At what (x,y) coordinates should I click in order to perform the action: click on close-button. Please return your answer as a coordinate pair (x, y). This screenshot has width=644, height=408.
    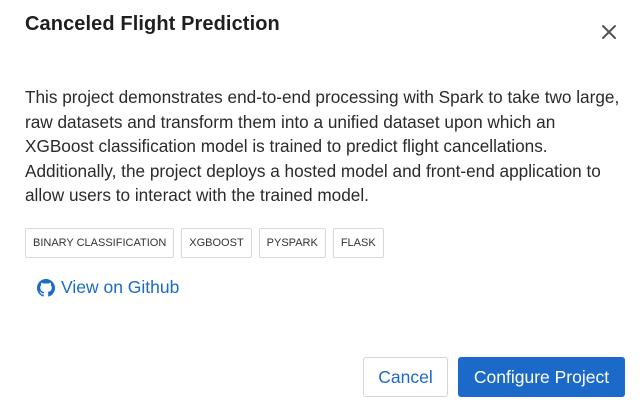
    Looking at the image, I should click on (609, 32).